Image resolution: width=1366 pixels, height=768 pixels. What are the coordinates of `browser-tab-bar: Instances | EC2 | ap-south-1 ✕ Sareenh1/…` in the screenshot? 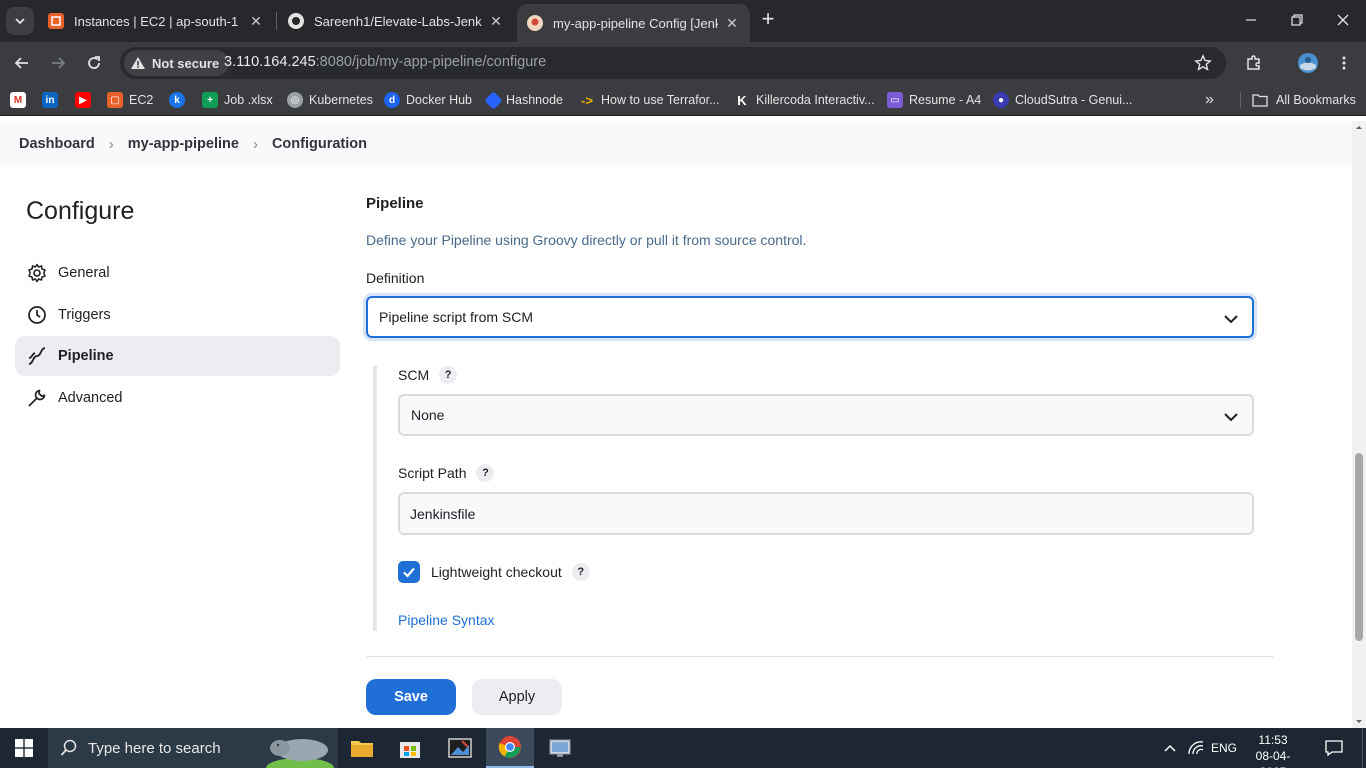 It's located at (683, 21).